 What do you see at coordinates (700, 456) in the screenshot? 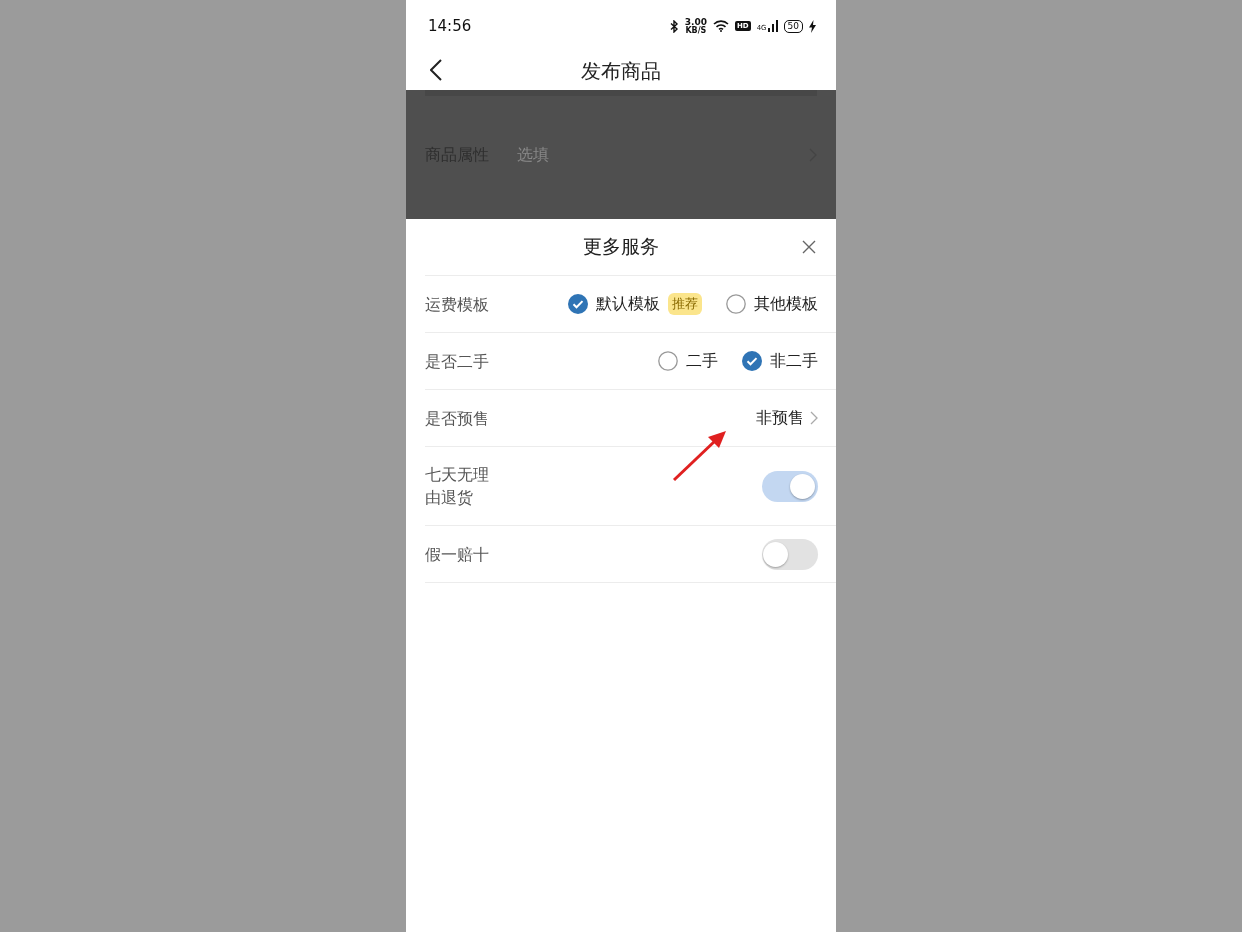
I see `annotation-arrow` at bounding box center [700, 456].